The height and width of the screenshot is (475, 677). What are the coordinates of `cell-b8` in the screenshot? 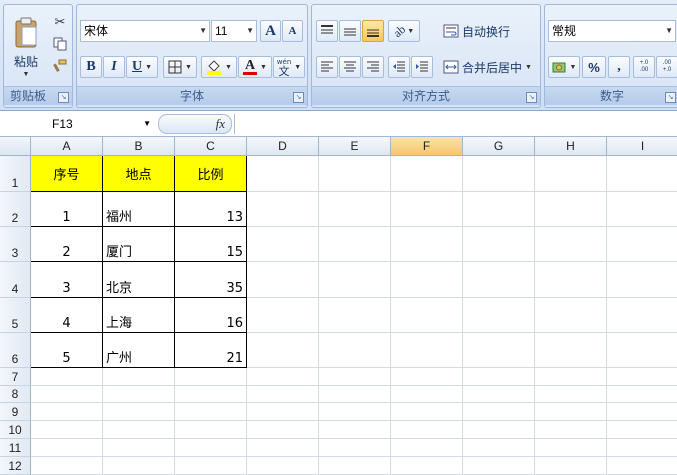 It's located at (139, 394).